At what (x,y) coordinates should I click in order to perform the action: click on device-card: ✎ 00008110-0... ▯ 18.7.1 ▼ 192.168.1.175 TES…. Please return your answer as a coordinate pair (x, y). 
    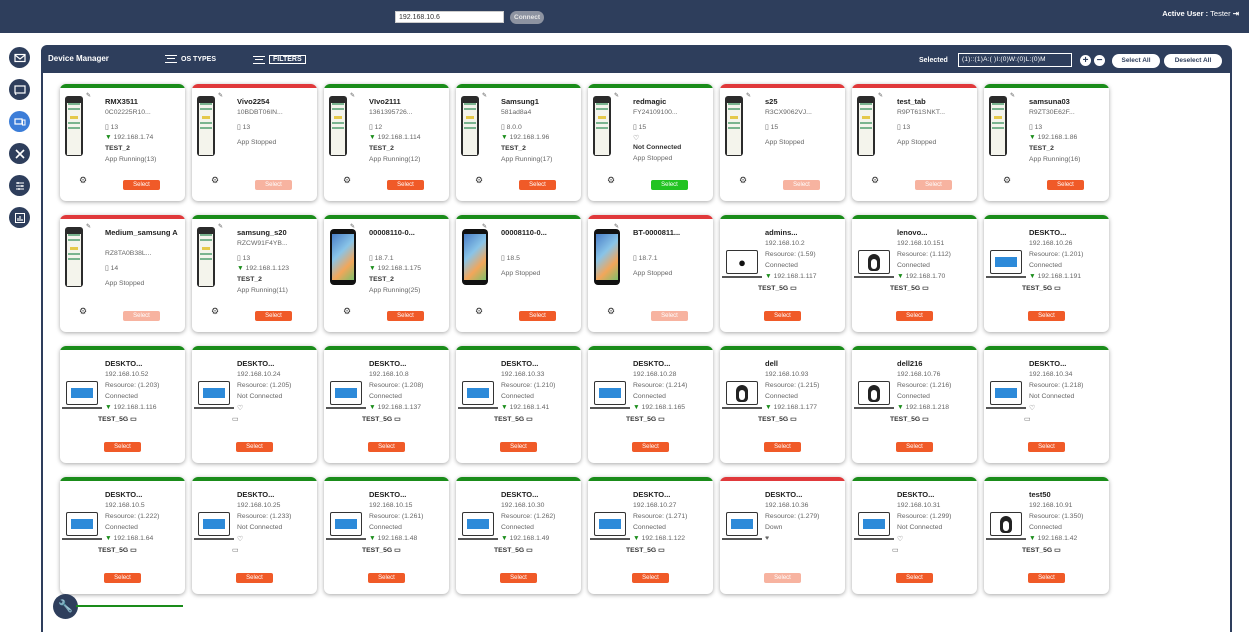
    Looking at the image, I should click on (386, 273).